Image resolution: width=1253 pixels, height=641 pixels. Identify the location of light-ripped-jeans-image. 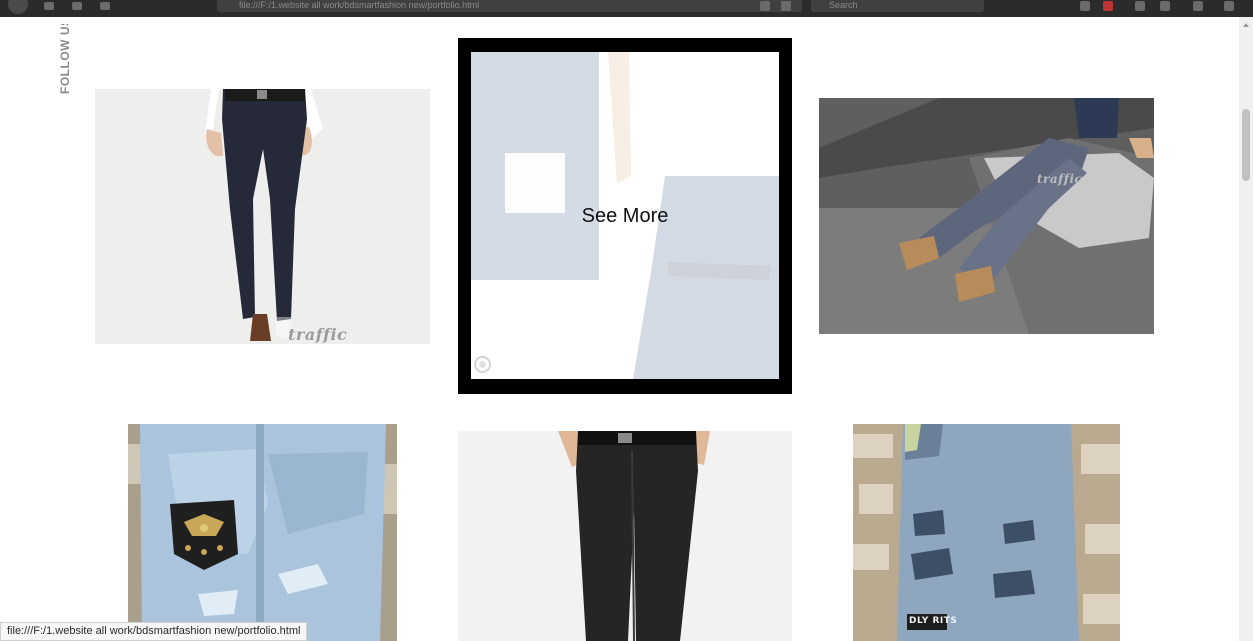
(262, 532).